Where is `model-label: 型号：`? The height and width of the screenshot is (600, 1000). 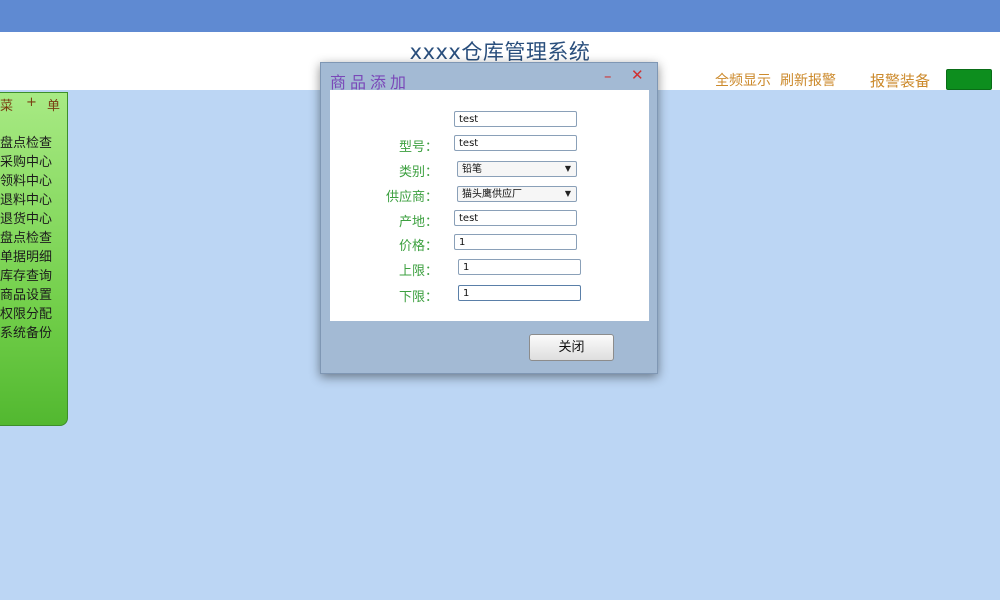
model-label: 型号： is located at coordinates (418, 147).